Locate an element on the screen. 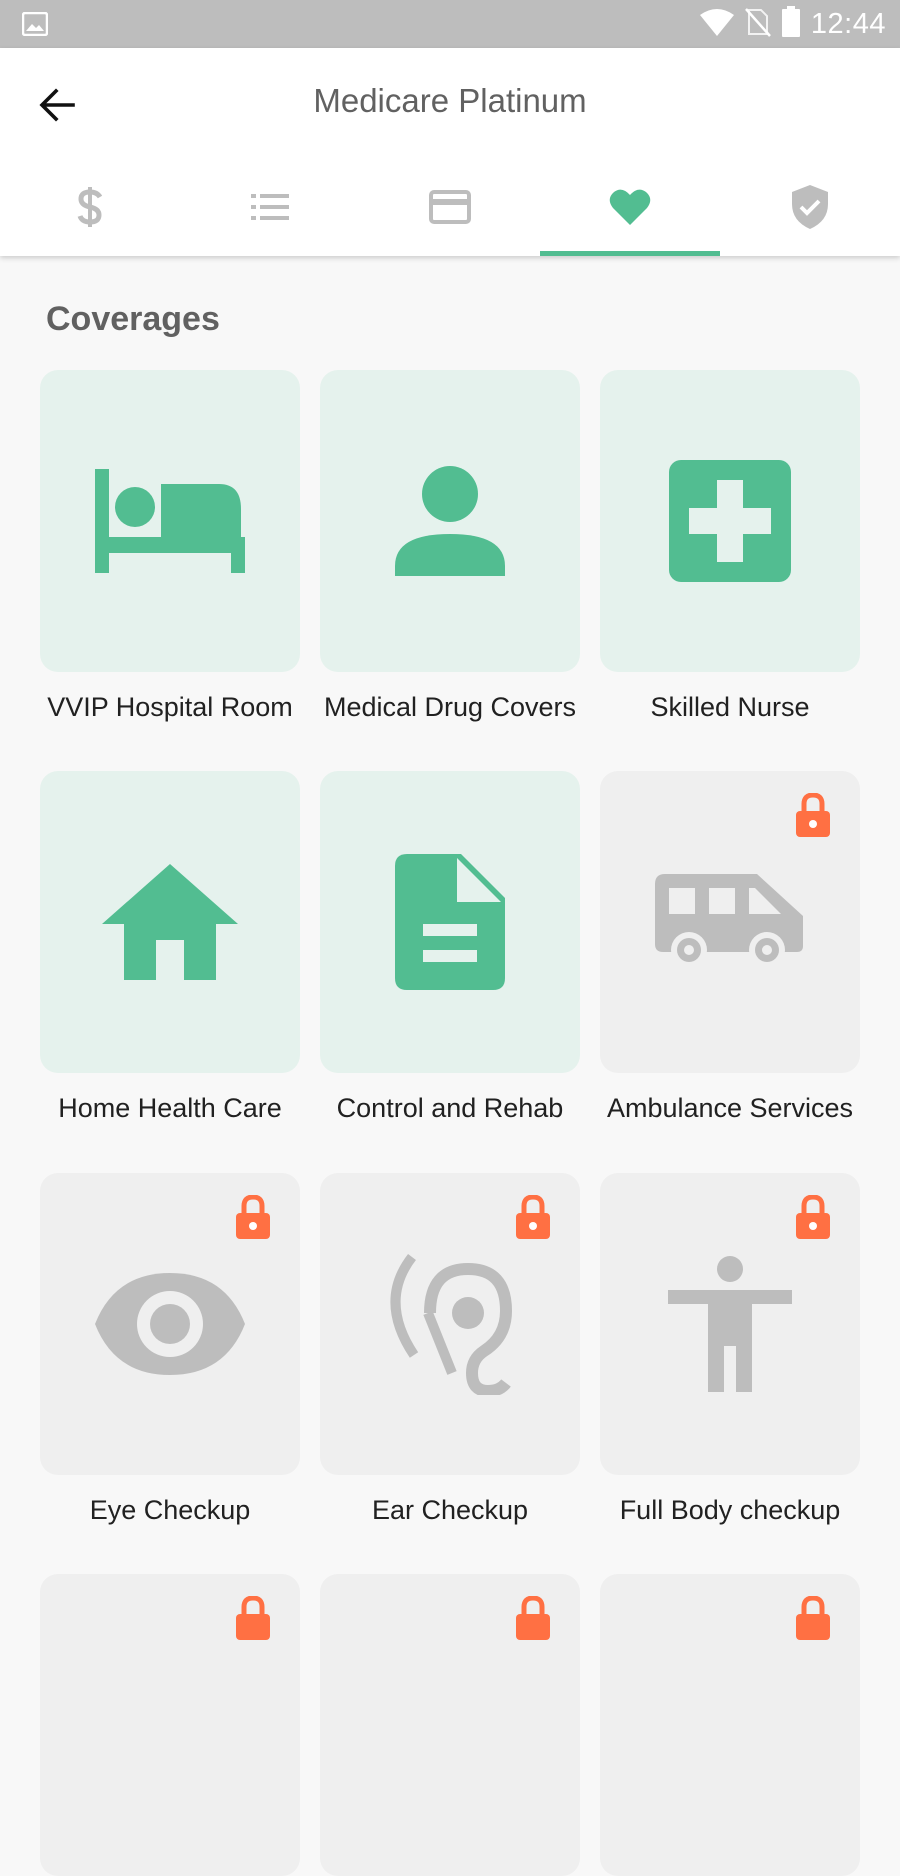 This screenshot has height=1876, width=900. coverage-card-ear-checkup is located at coordinates (450, 1324).